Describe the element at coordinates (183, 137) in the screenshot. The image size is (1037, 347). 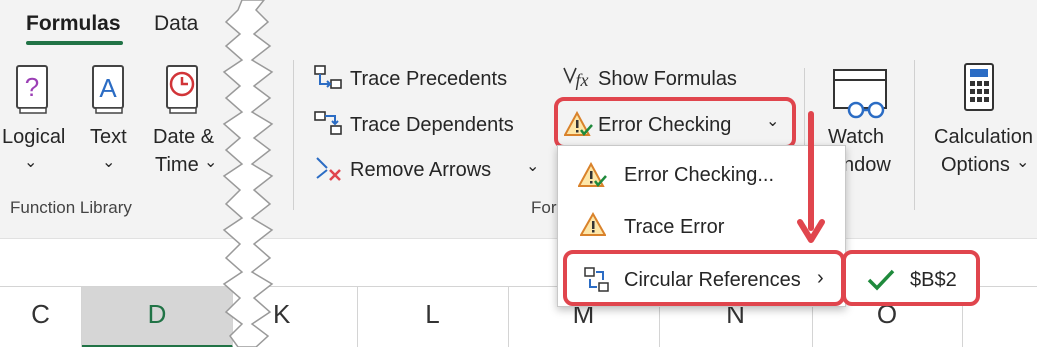
I see `date-time-button: Date &` at that location.